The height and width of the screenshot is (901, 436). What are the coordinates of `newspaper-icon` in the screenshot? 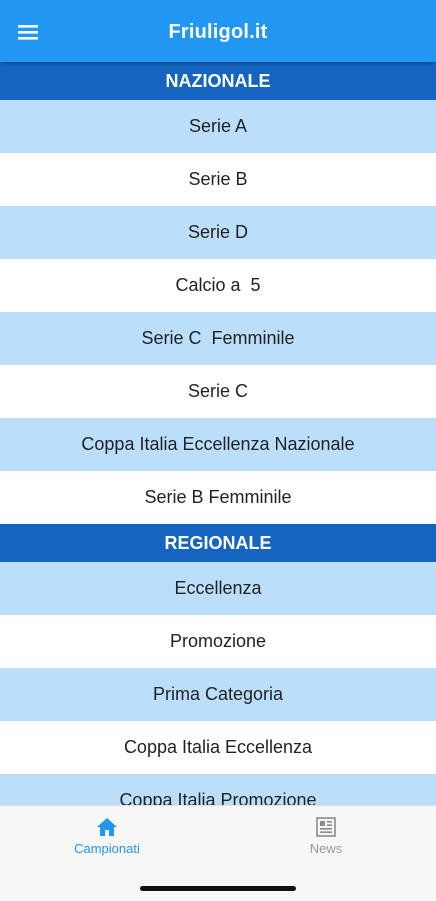 It's located at (326, 827).